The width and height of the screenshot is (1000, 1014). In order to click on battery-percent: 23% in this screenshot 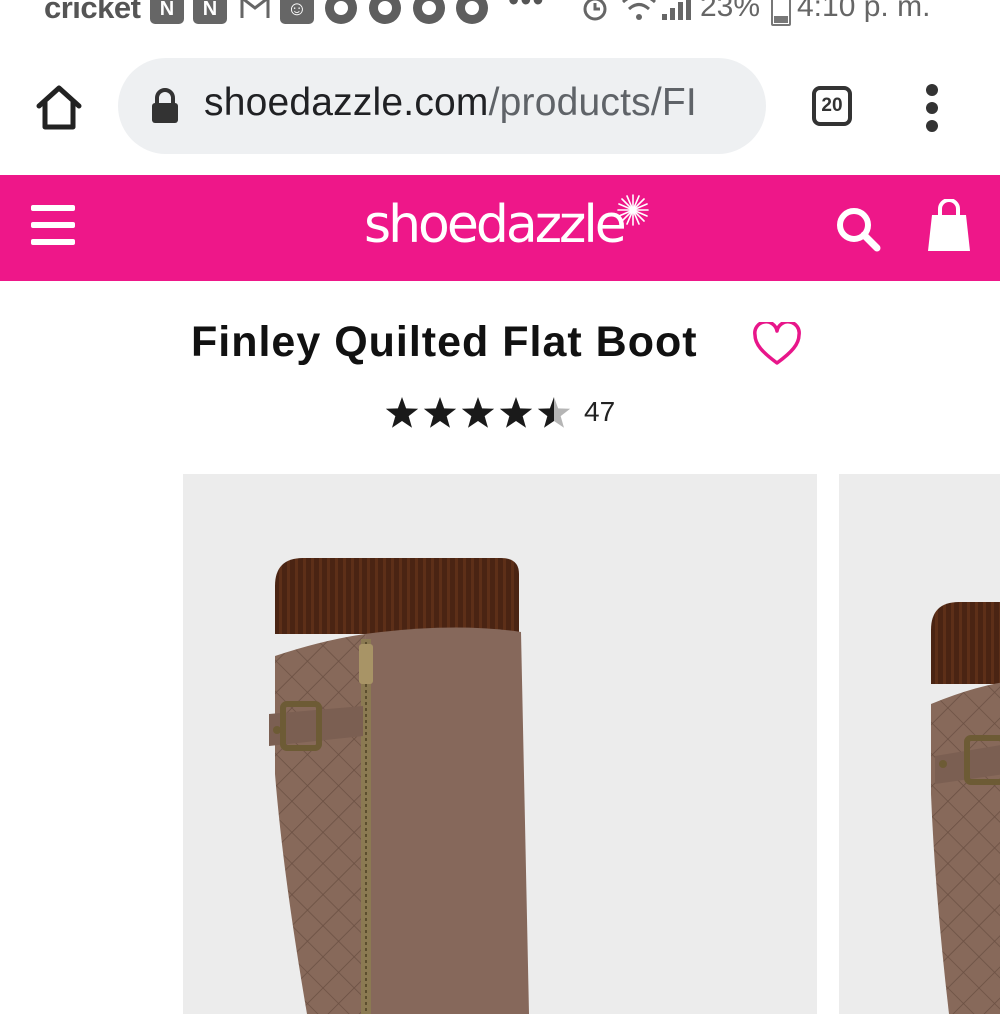, I will do `click(730, 11)`.